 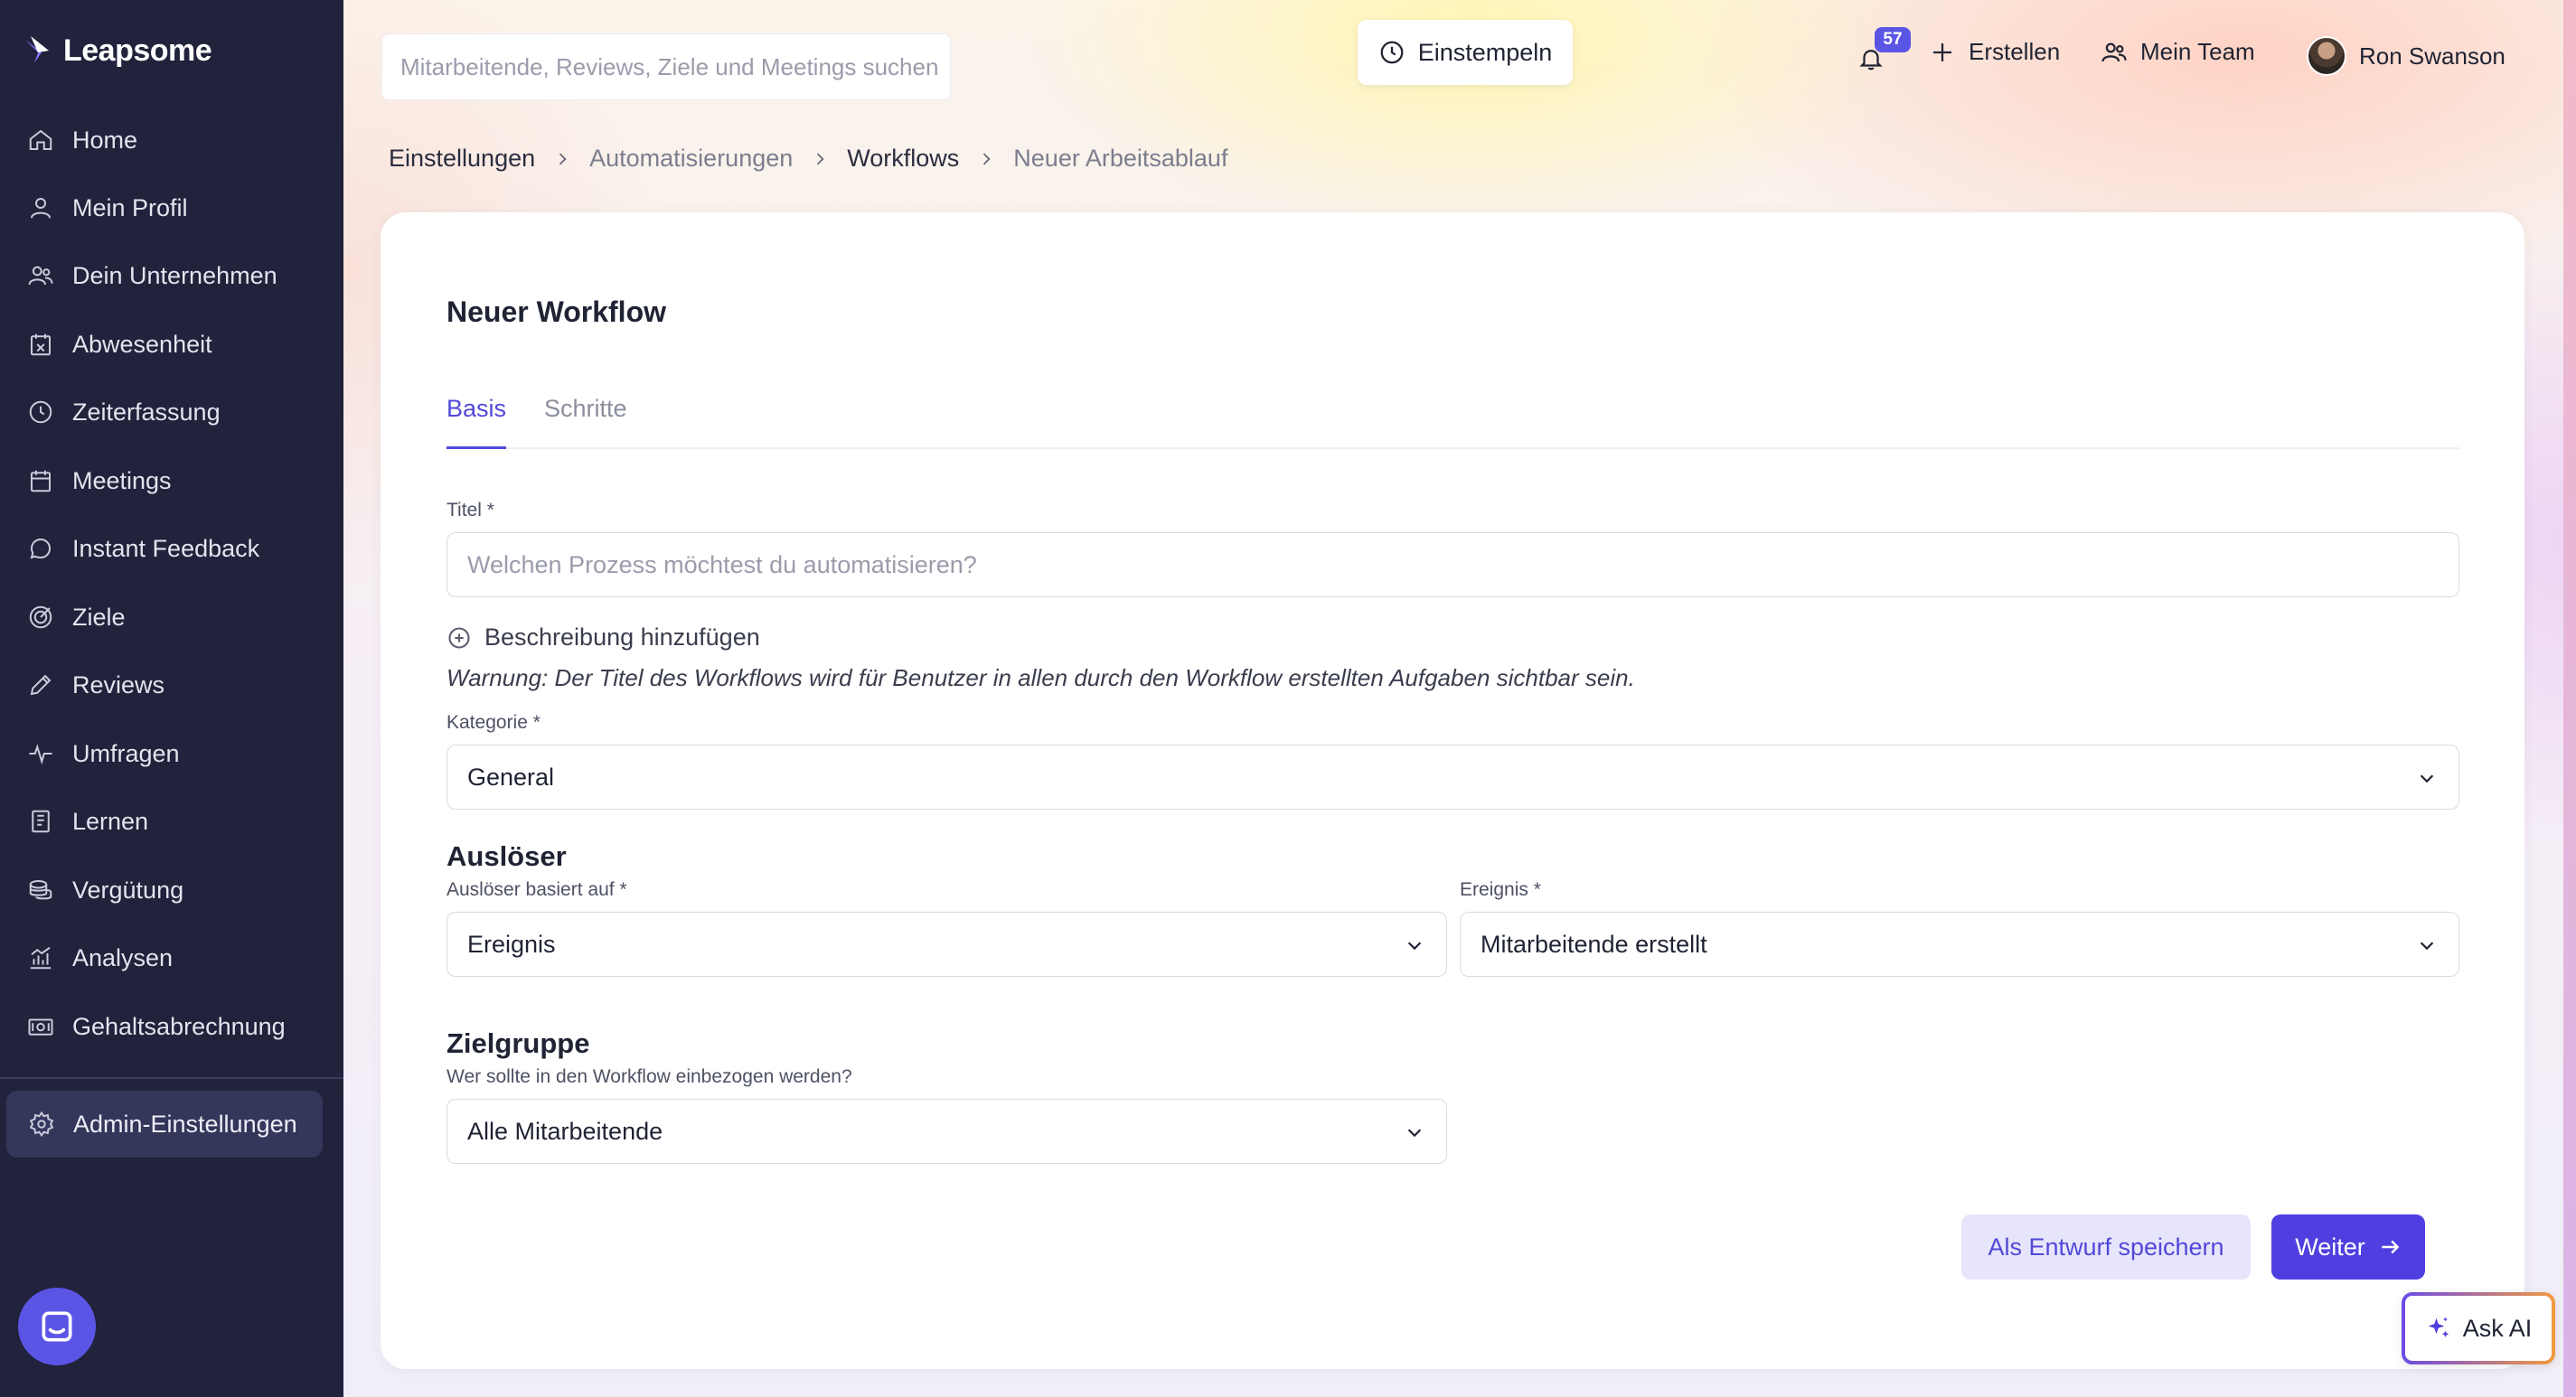 What do you see at coordinates (2391, 1247) in the screenshot?
I see `arrow-right-icon` at bounding box center [2391, 1247].